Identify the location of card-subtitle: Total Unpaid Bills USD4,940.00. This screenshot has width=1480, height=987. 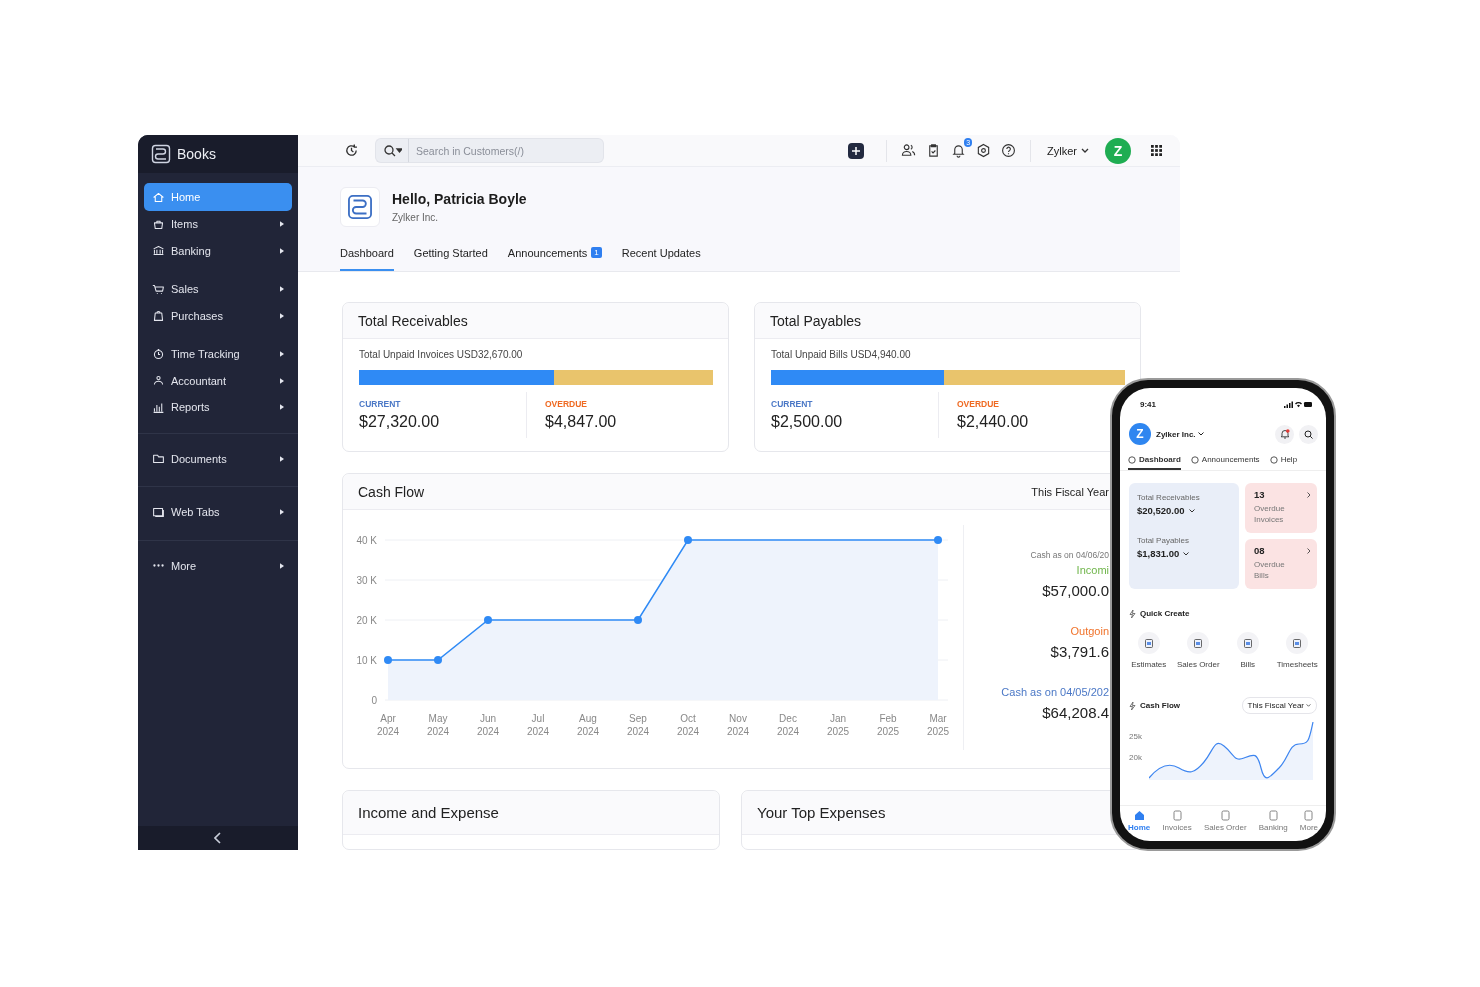
(841, 354).